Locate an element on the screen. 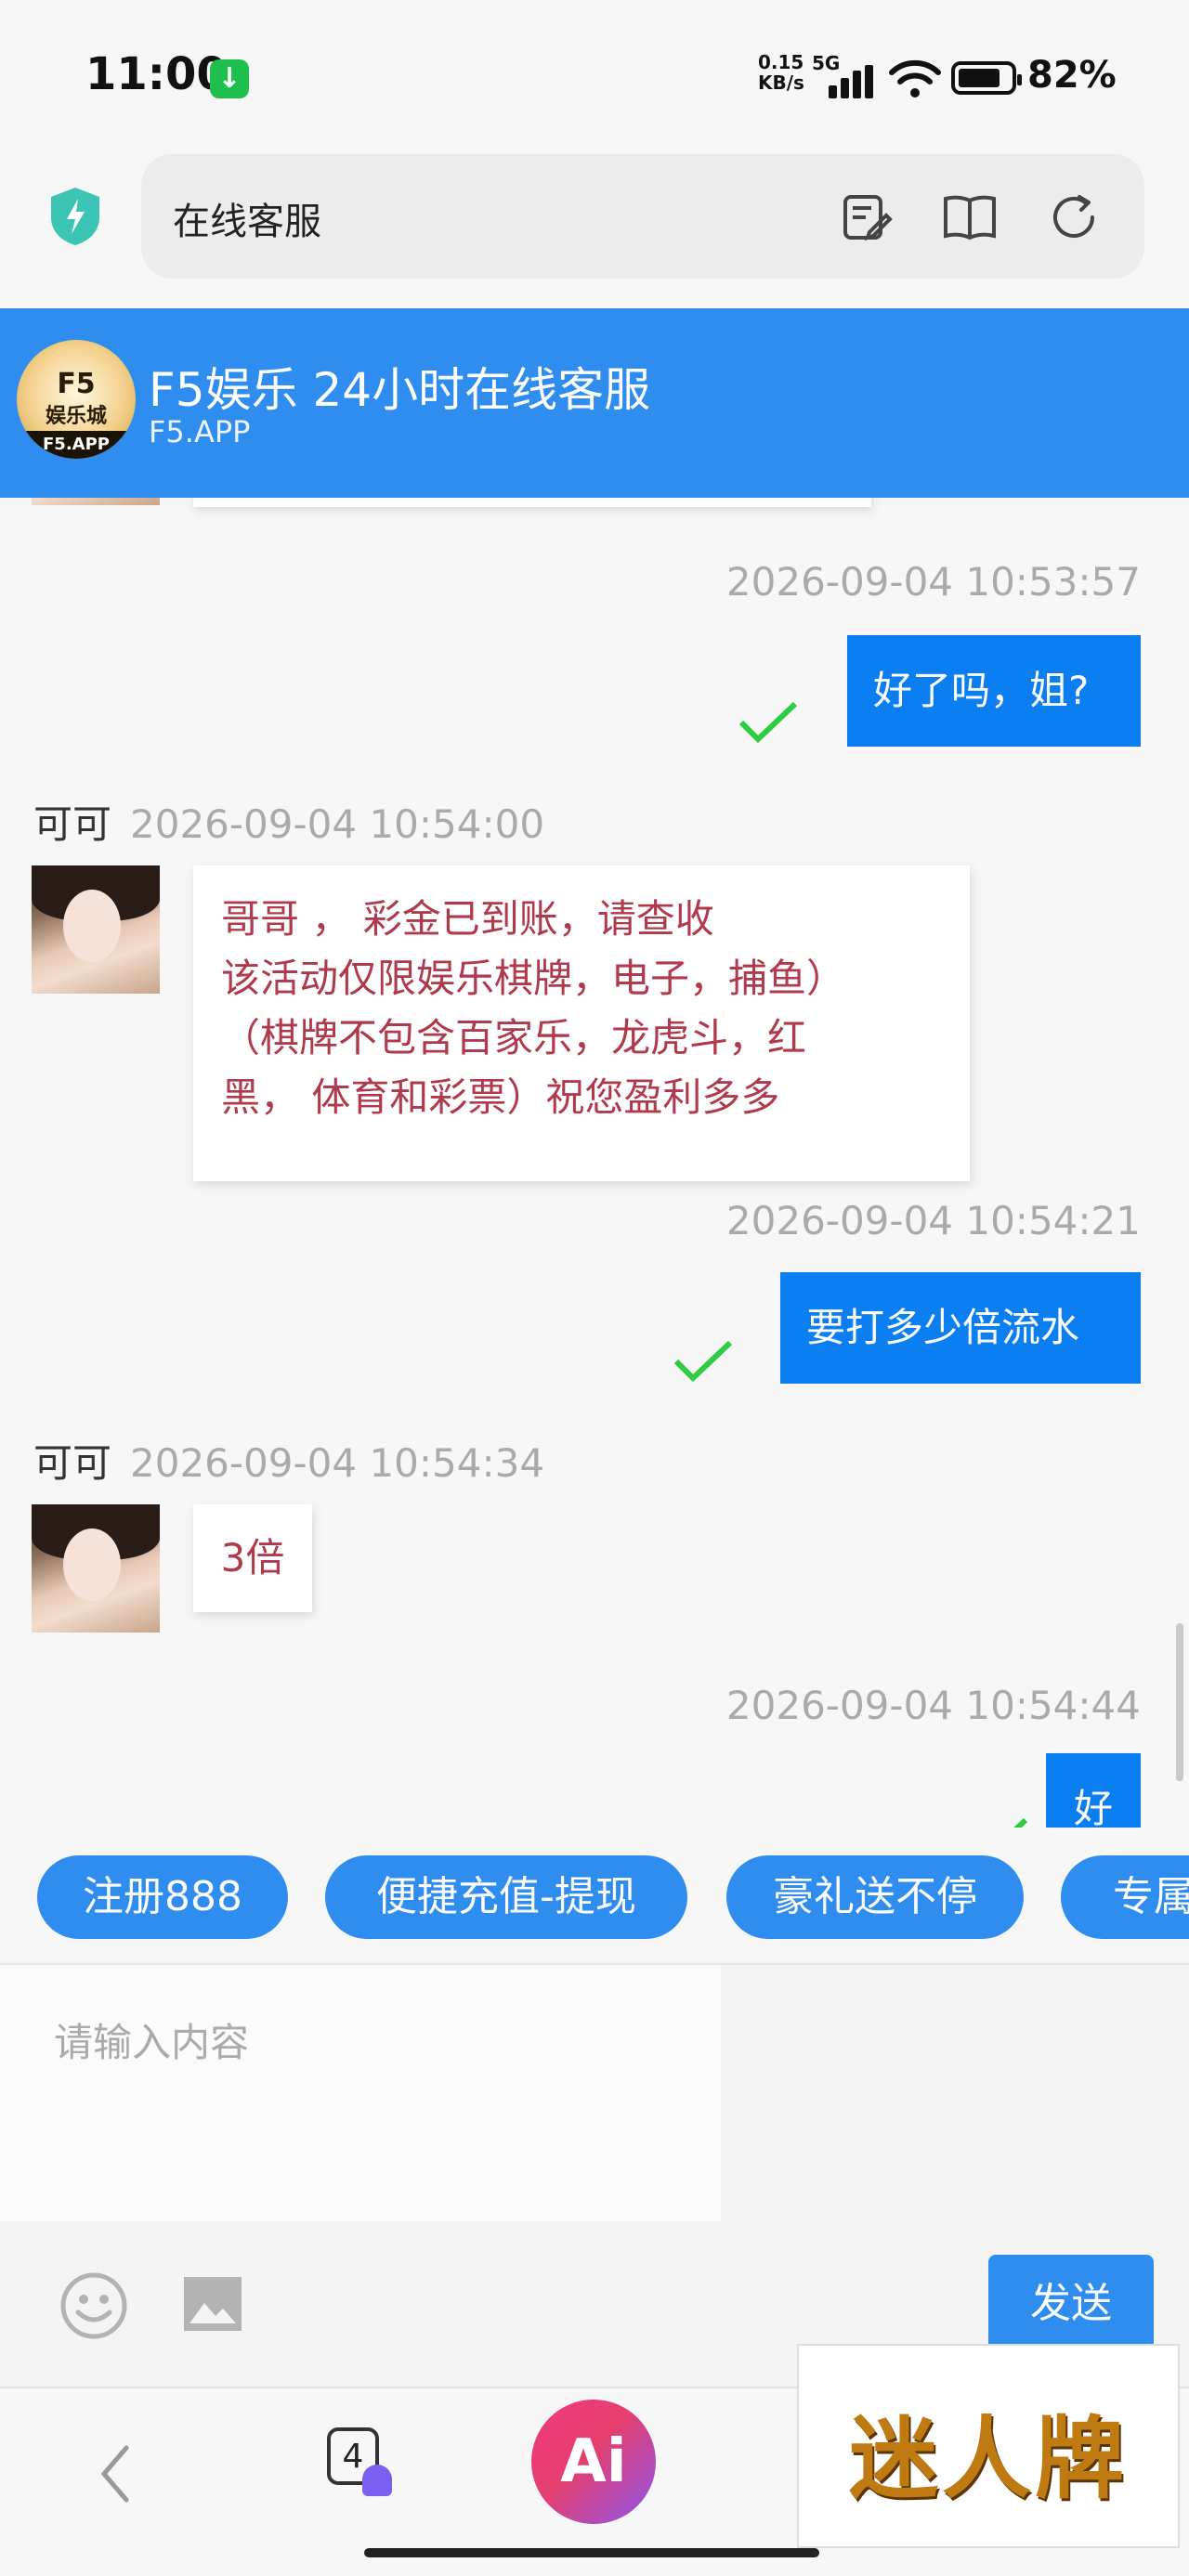  quick-reply-bar: 注册888 便捷充值-提现 豪礼送不停 专属 is located at coordinates (594, 1895).